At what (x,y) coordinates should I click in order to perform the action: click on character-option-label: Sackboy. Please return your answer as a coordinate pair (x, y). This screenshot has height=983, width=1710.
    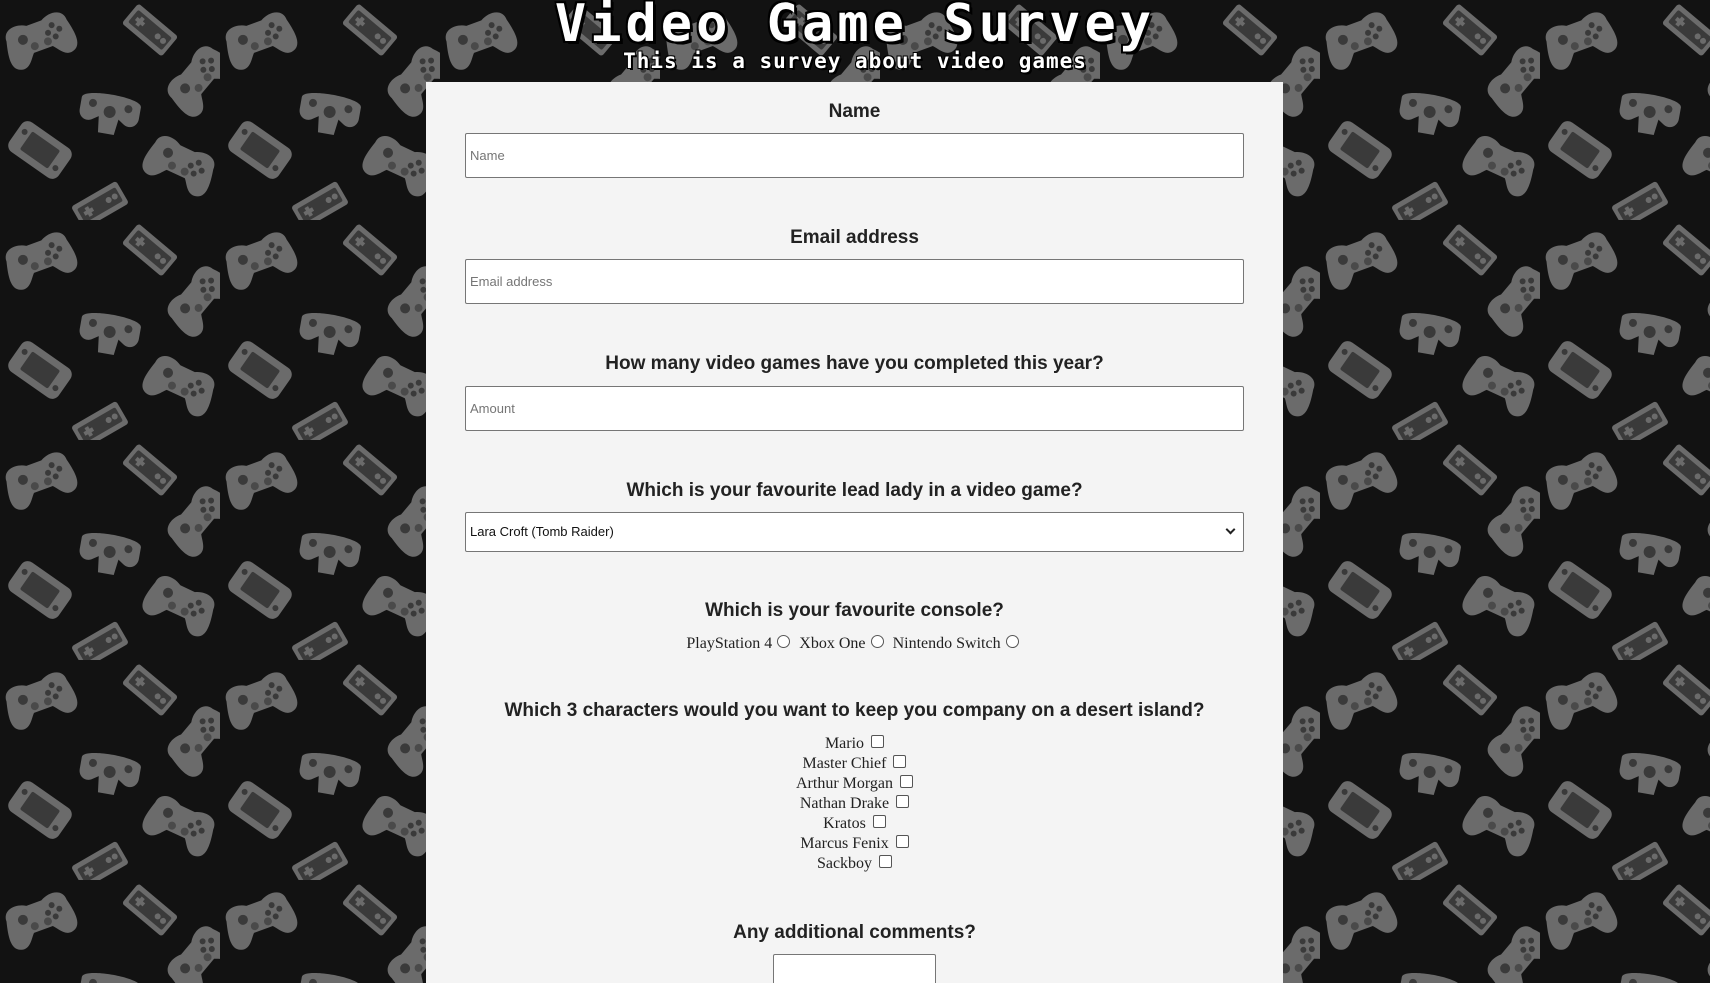
    Looking at the image, I should click on (844, 863).